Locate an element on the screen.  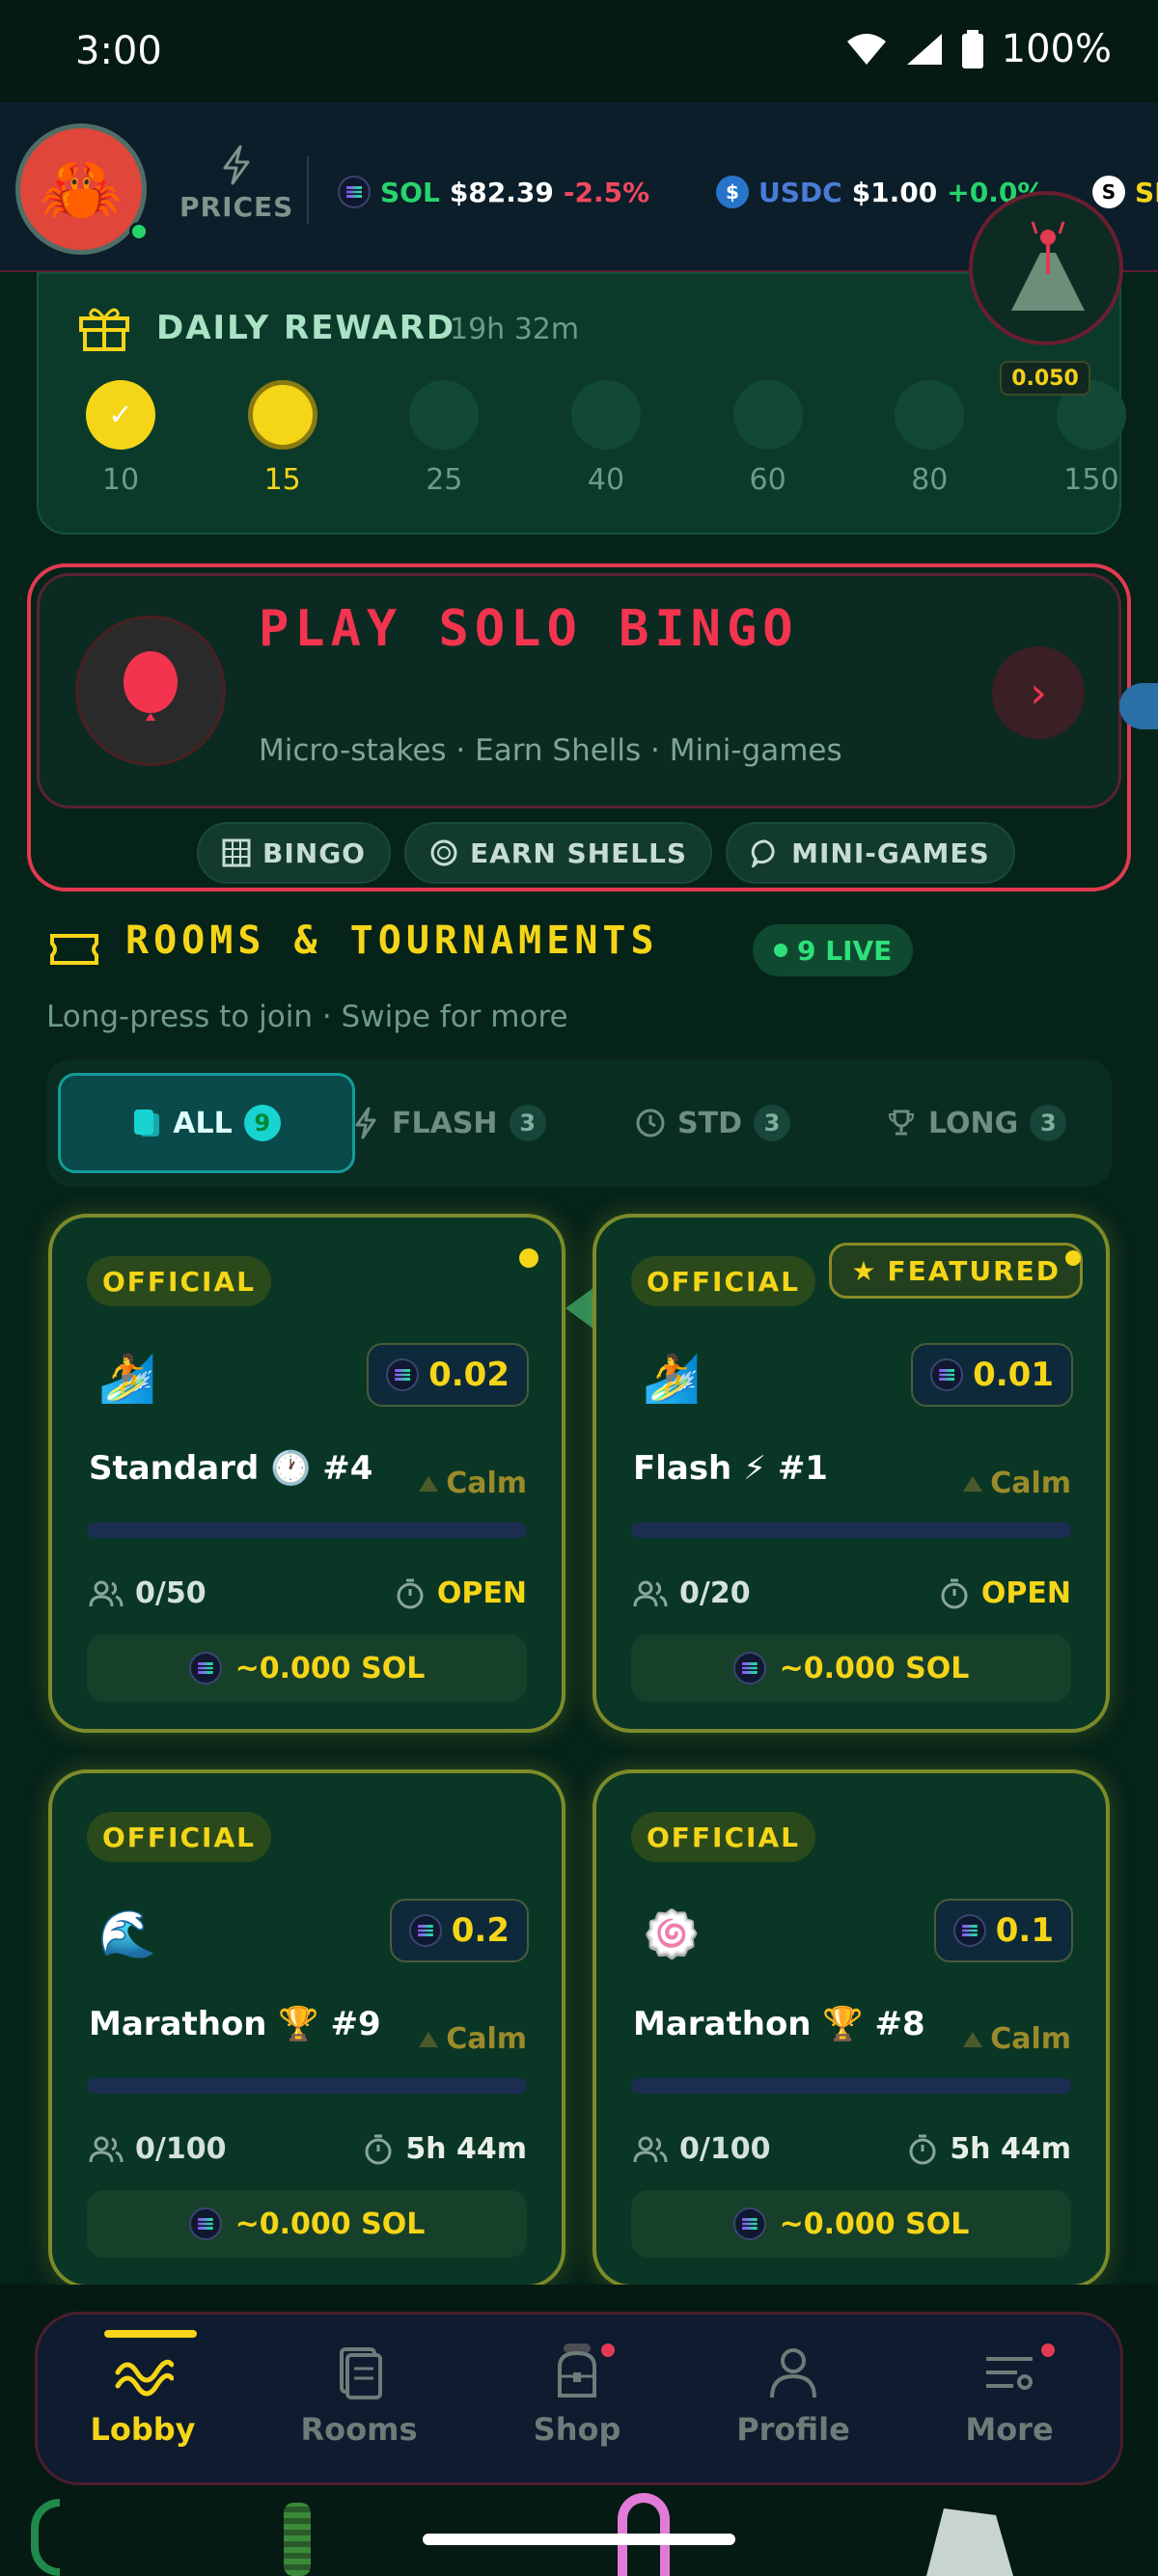
stake-badge: 0.1 is located at coordinates (1003, 1931).